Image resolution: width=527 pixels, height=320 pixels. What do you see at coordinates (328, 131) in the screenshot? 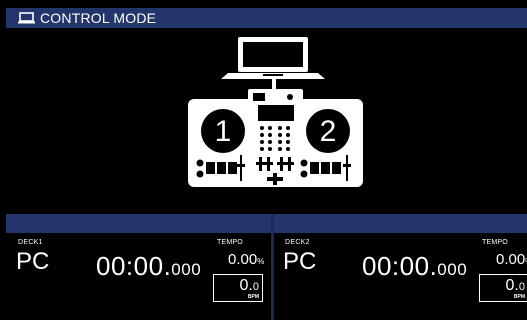
I see `deck-2-badge: 2` at bounding box center [328, 131].